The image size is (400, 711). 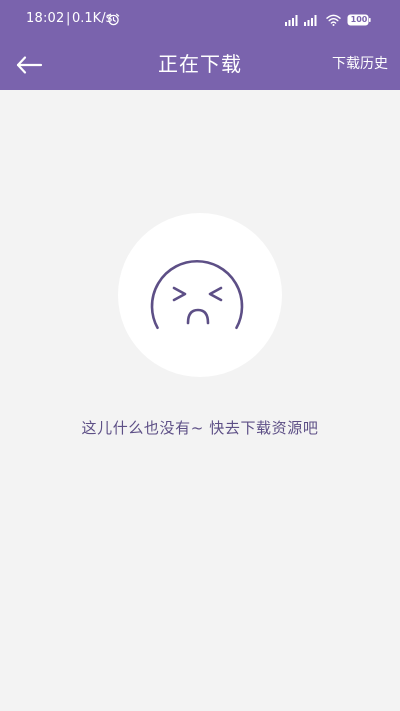 I want to click on empty-state-illustration, so click(x=200, y=295).